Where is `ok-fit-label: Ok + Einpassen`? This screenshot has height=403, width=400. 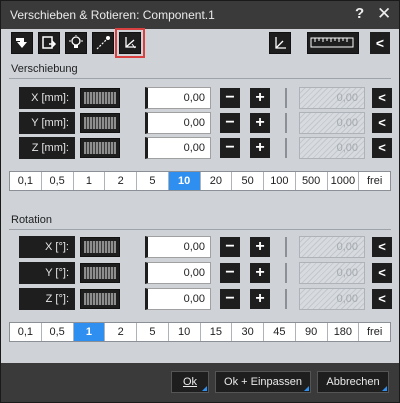 ok-fit-label: Ok + Einpassen is located at coordinates (263, 382).